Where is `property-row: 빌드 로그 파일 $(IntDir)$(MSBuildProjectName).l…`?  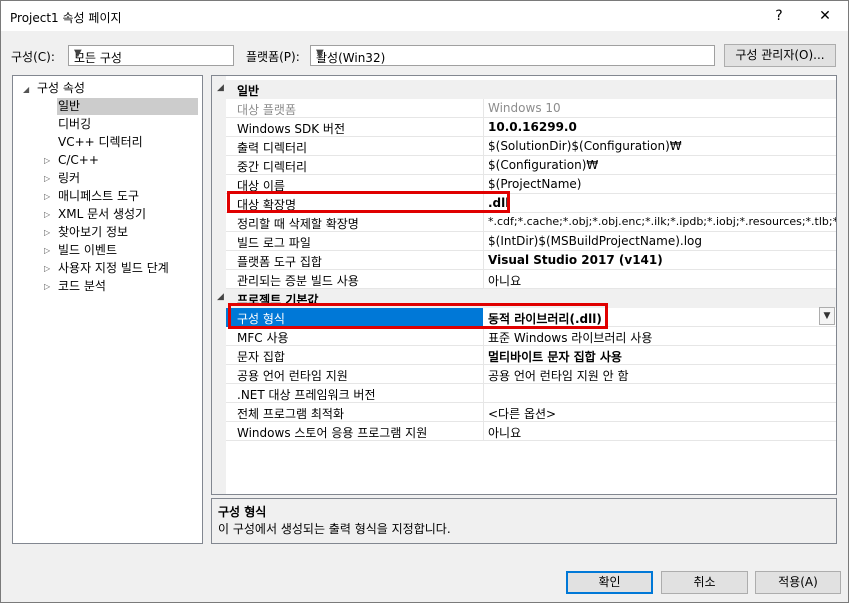
property-row: 빌드 로그 파일 $(IntDir)$(MSBuildProjectName).l… is located at coordinates (531, 241).